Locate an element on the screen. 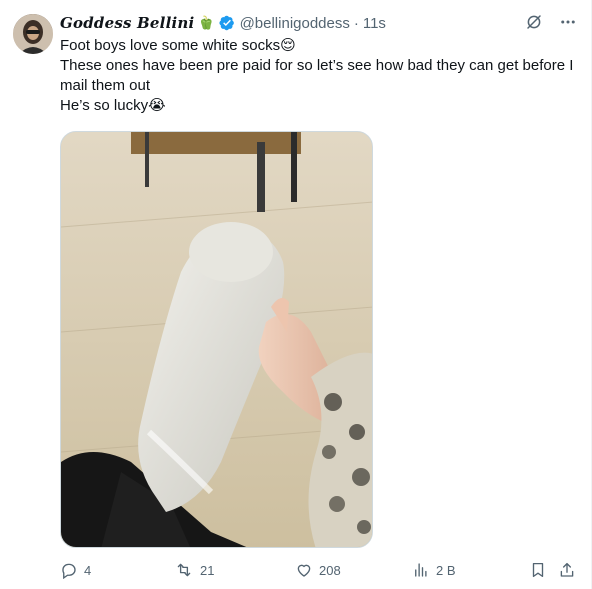 The width and height of the screenshot is (592, 589). tweet-text-line: He’s so lucky😭 is located at coordinates (113, 105).